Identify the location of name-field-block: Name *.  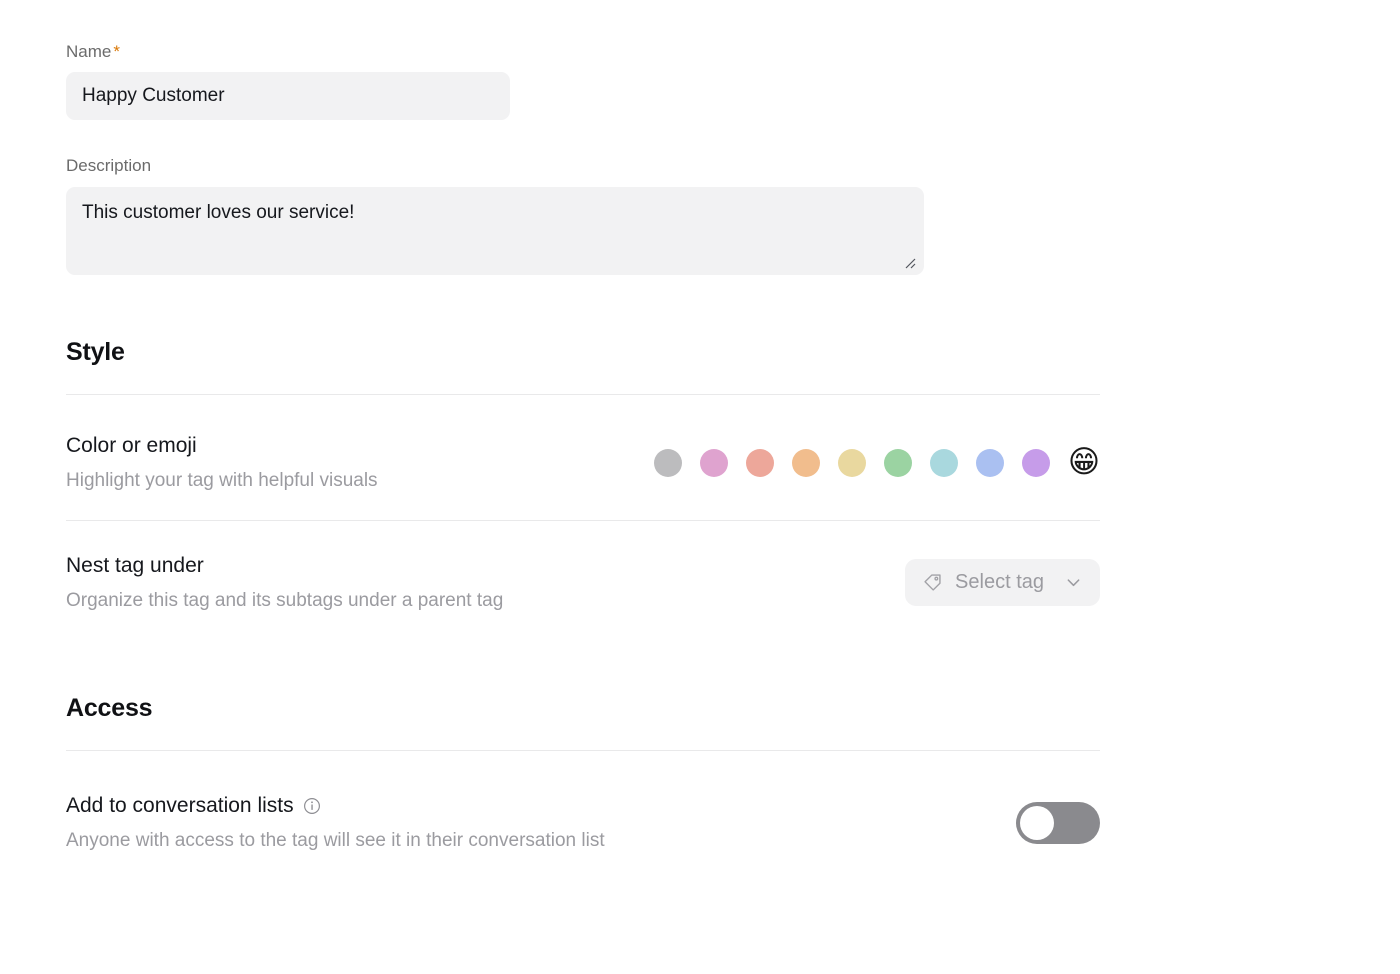
(583, 81).